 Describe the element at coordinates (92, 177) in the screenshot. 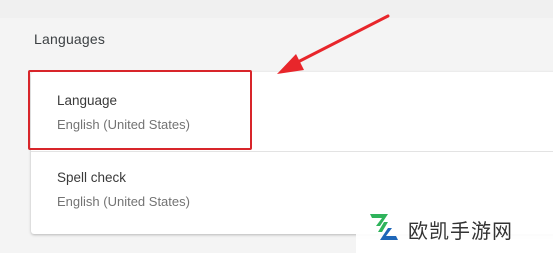

I see `spell-check-label: Spell check` at that location.